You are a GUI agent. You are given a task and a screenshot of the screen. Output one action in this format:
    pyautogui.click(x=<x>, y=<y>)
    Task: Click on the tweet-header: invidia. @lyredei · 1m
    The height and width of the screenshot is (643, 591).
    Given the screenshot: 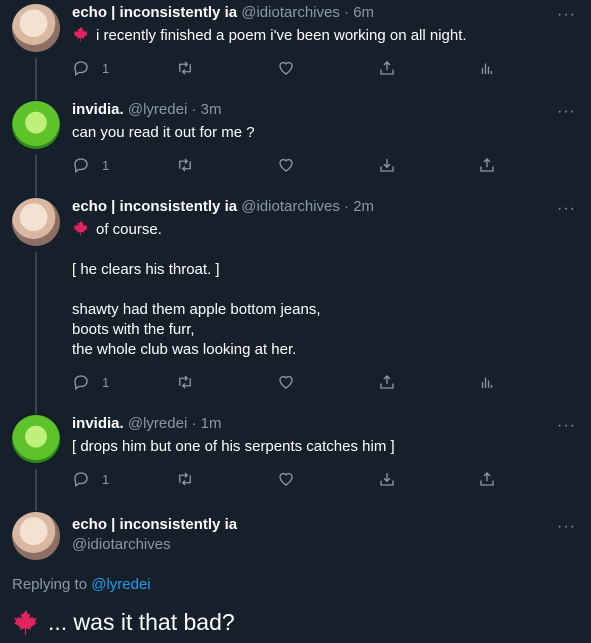 What is the action you would take?
    pyautogui.click(x=146, y=424)
    